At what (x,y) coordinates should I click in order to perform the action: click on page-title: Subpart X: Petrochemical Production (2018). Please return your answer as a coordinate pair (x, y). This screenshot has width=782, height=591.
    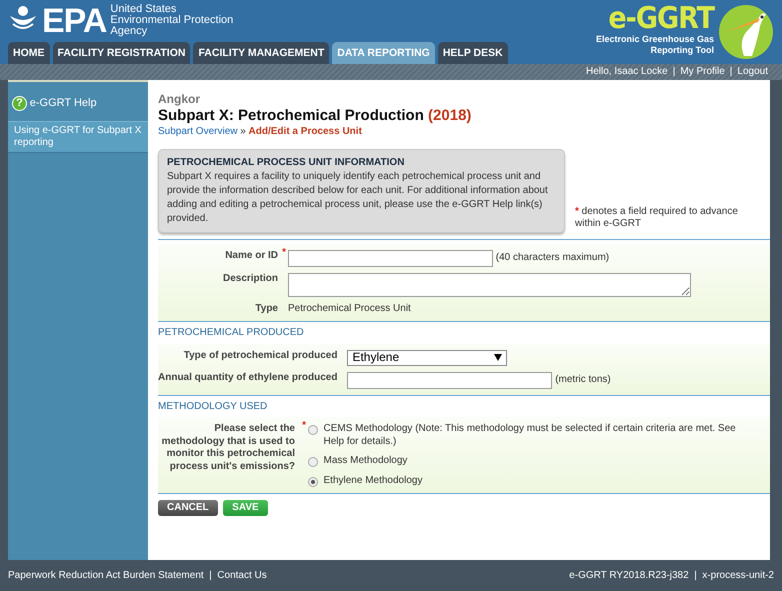
    Looking at the image, I should click on (315, 116).